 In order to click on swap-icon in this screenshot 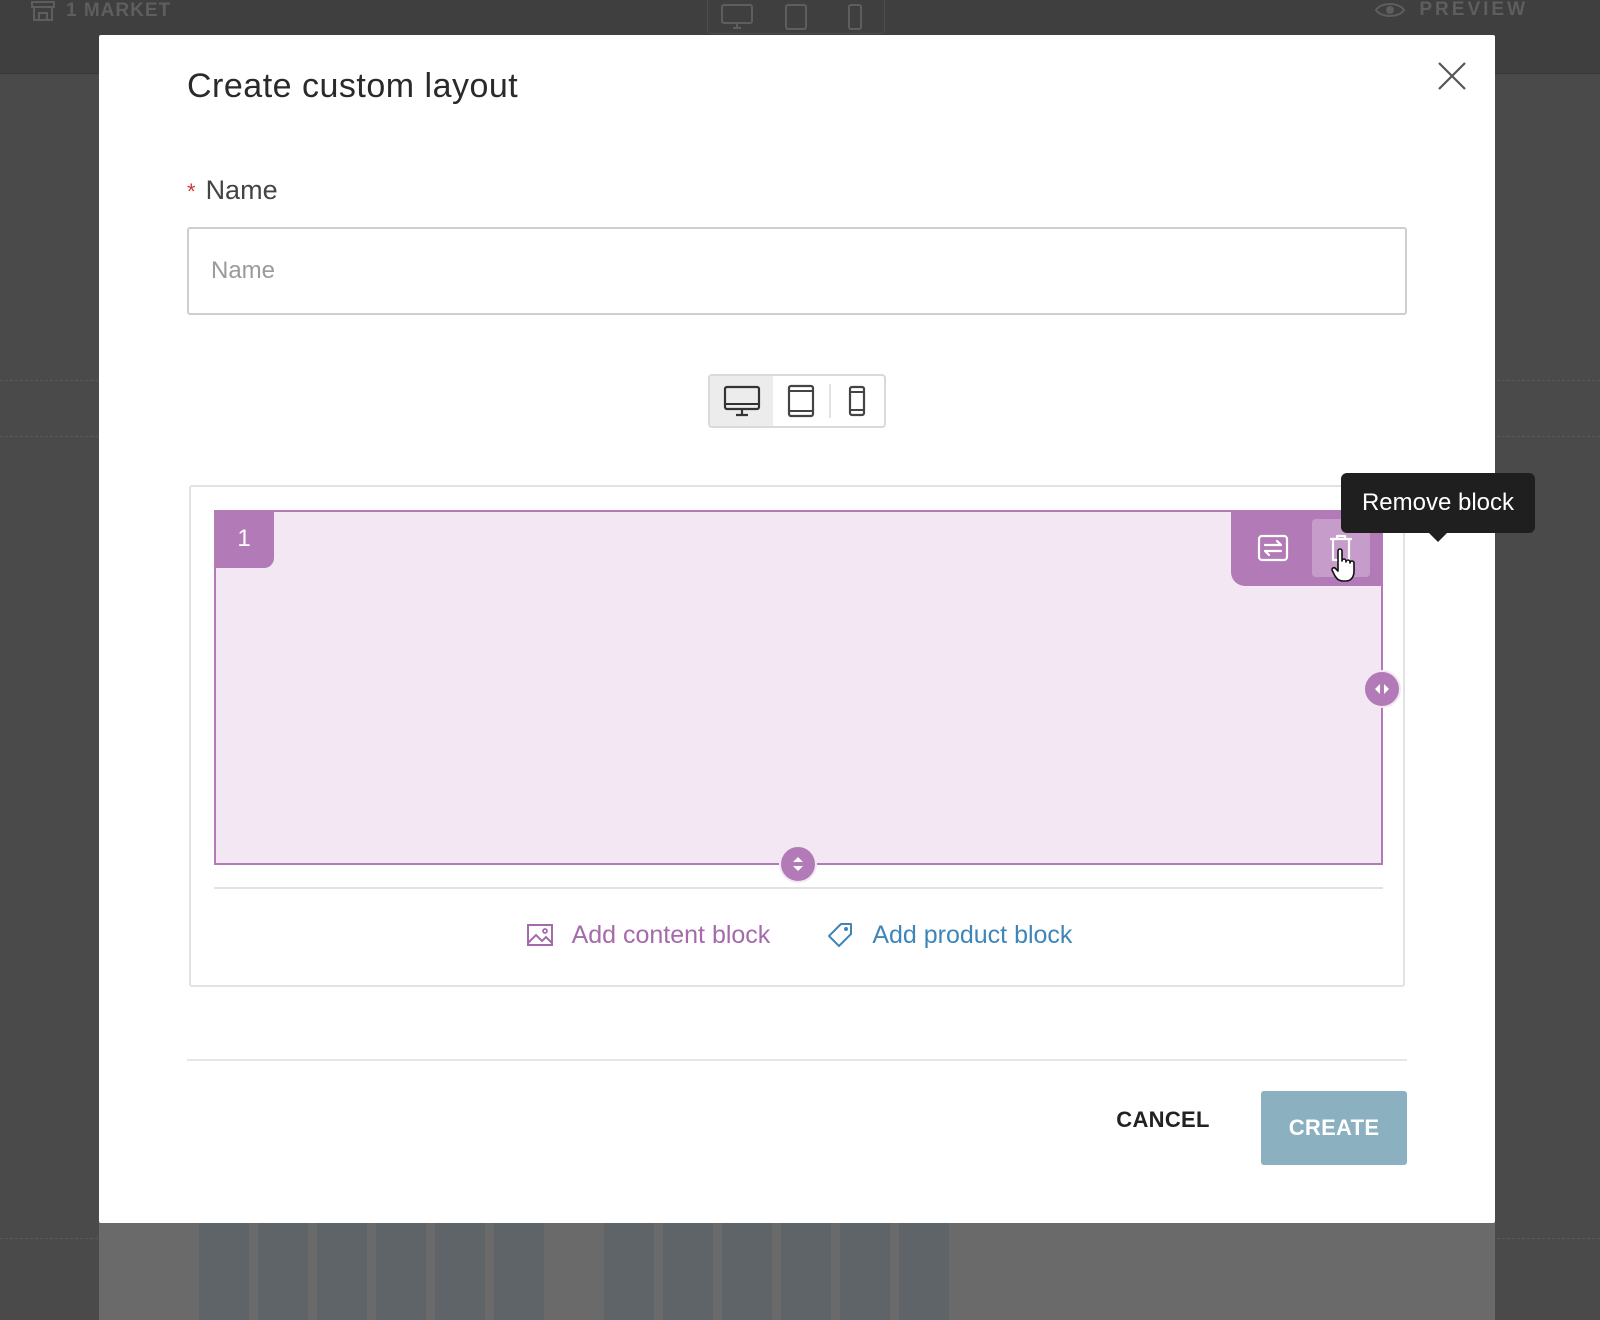, I will do `click(1273, 548)`.